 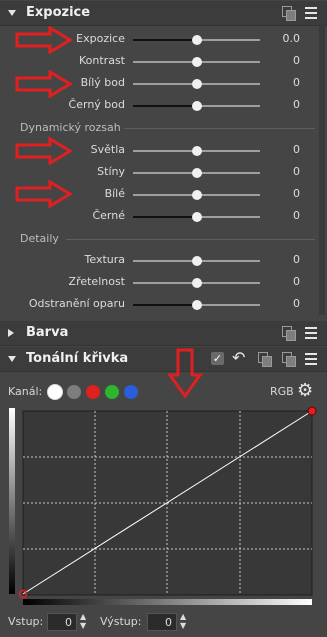 What do you see at coordinates (305, 390) in the screenshot?
I see `gear-icon: ⚙` at bounding box center [305, 390].